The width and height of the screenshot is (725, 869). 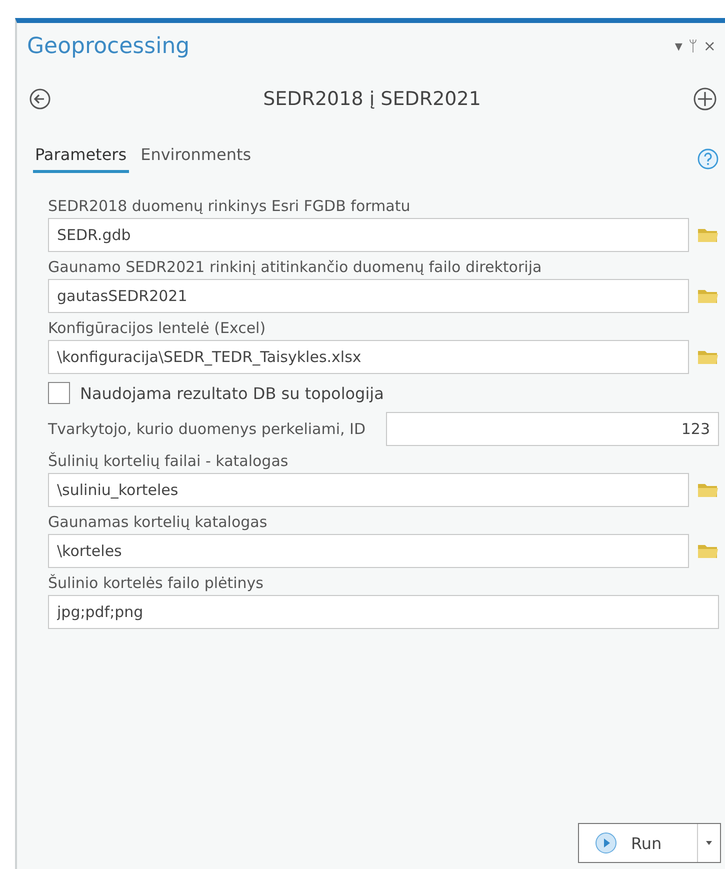 I want to click on play-icon, so click(x=606, y=843).